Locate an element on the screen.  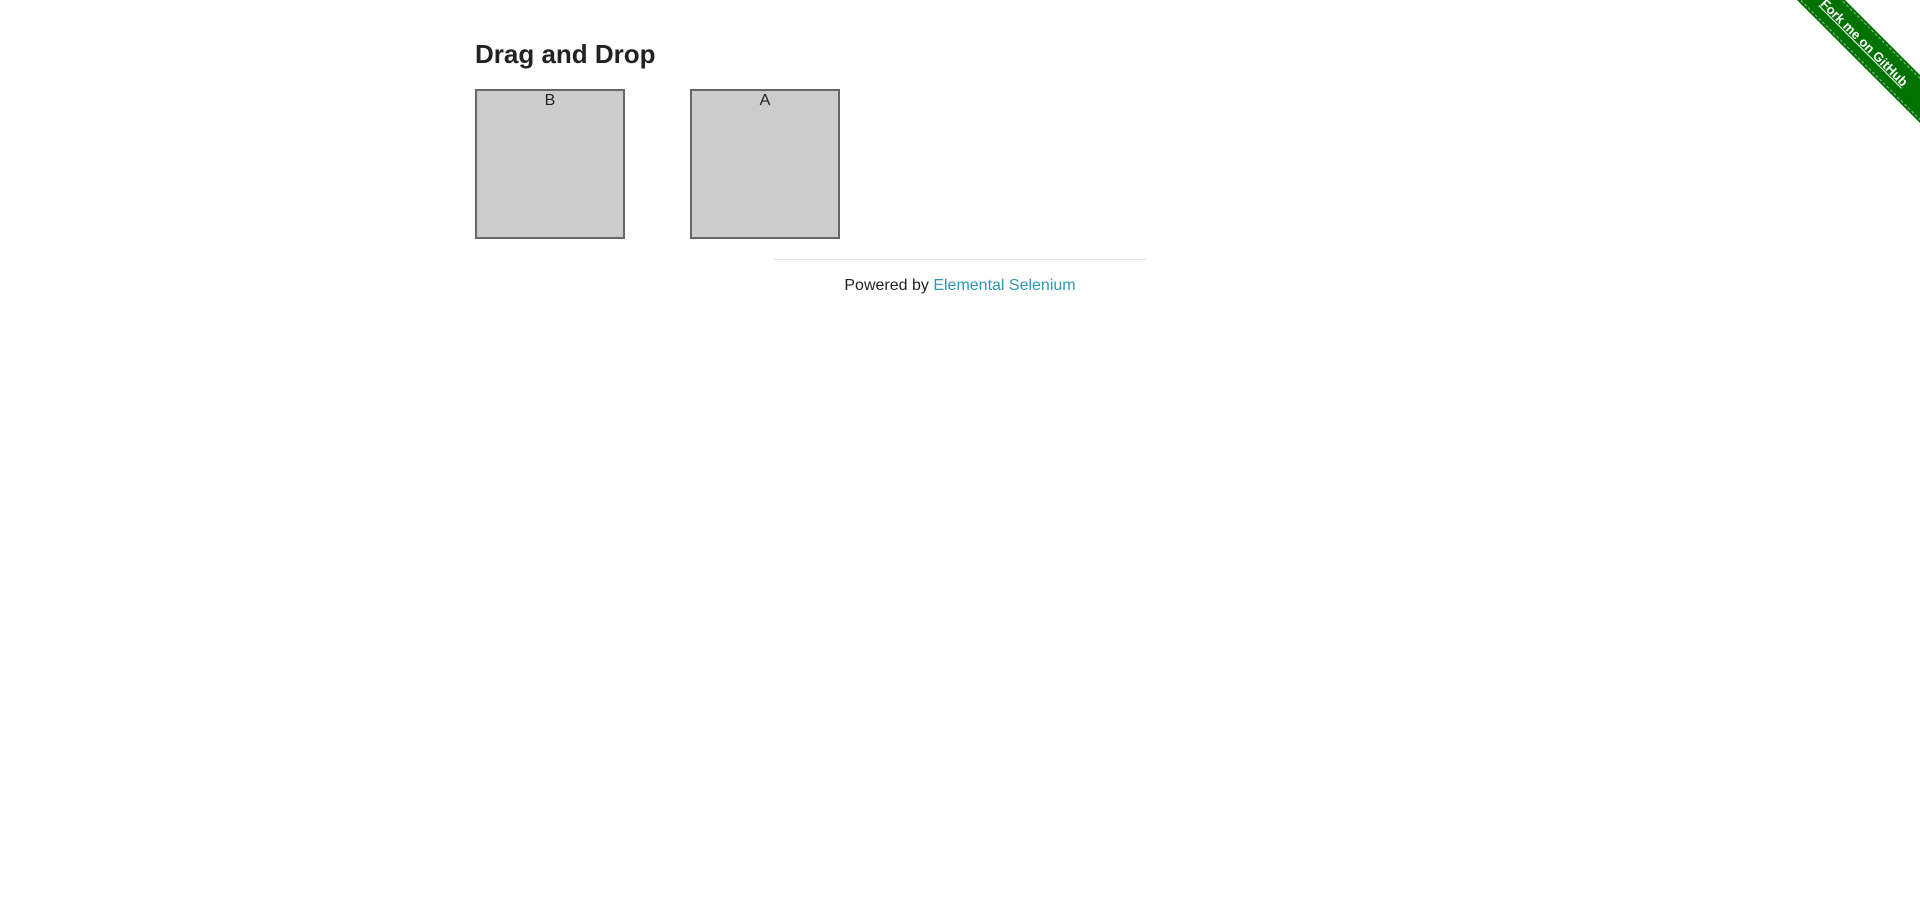
column-a-header: B is located at coordinates (550, 100).